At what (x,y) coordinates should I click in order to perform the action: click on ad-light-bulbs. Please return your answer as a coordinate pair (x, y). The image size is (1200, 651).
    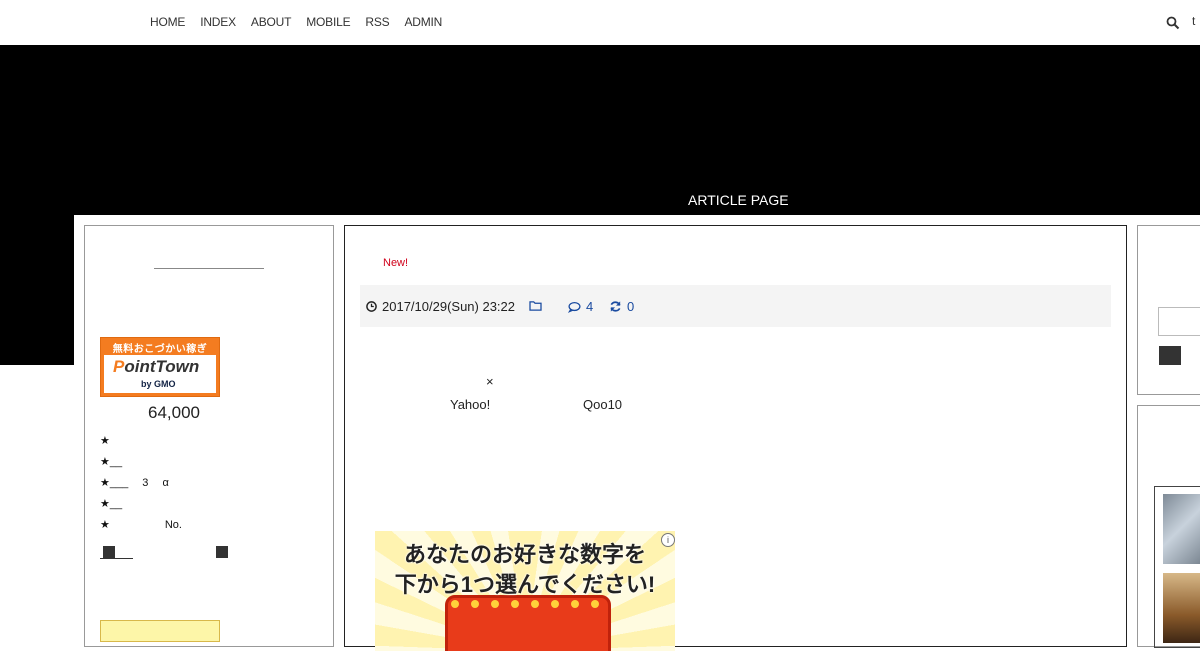
    Looking at the image, I should click on (525, 604).